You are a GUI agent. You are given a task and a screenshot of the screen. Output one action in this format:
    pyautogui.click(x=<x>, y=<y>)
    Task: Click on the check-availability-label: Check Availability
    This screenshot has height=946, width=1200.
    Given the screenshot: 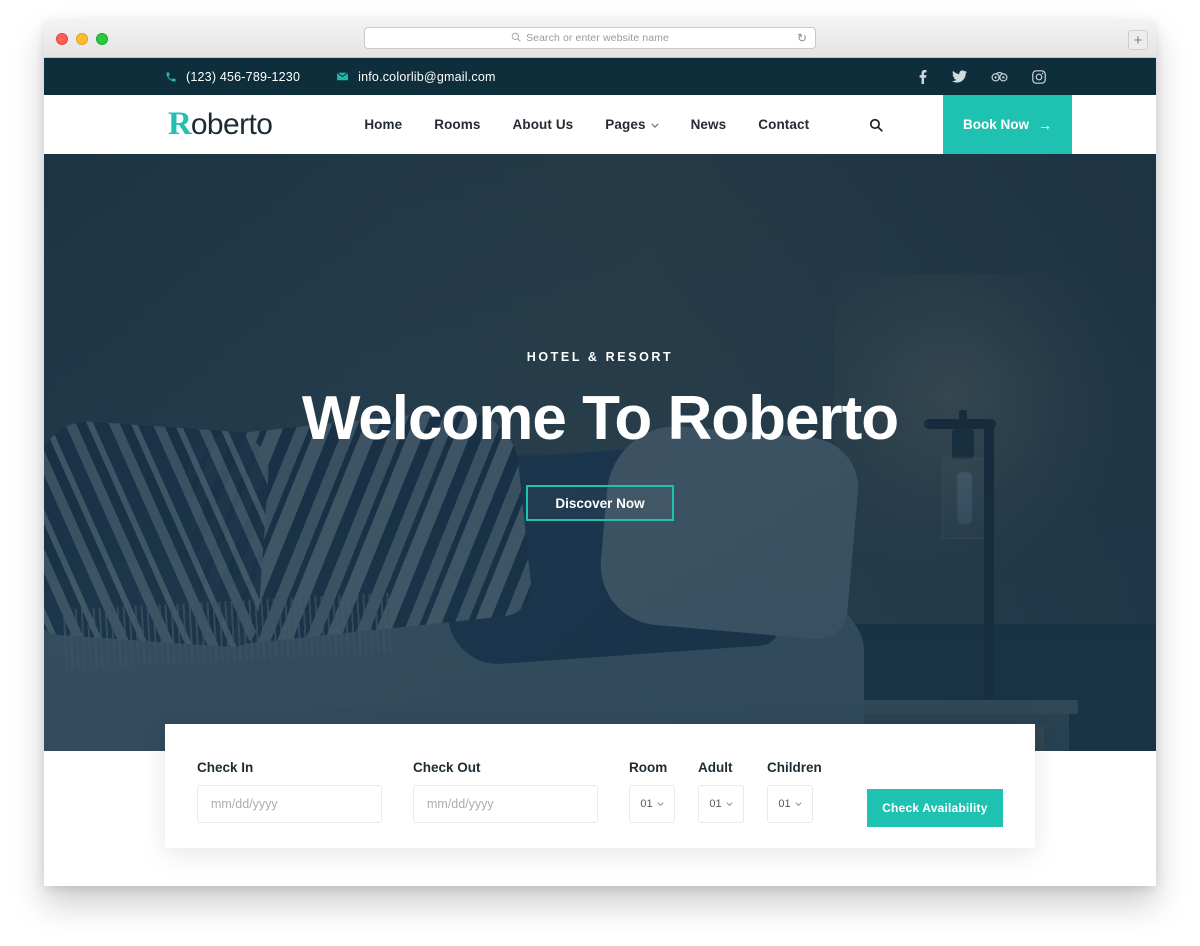 What is the action you would take?
    pyautogui.click(x=935, y=808)
    